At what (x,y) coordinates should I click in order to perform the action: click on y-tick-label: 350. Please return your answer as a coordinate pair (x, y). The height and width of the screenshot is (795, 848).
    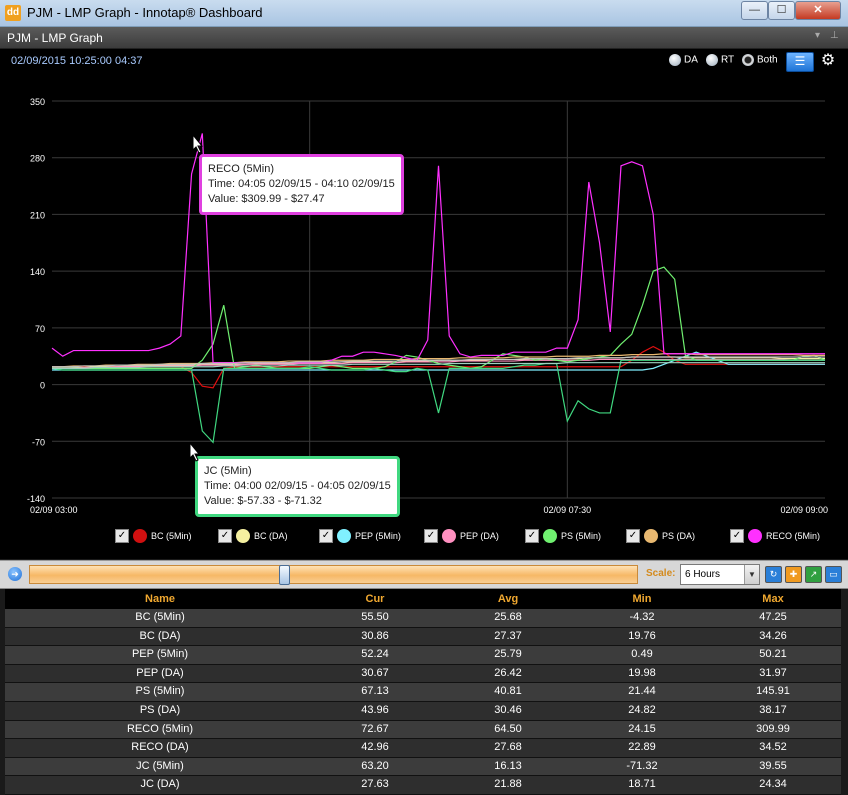
    Looking at the image, I should click on (37, 102).